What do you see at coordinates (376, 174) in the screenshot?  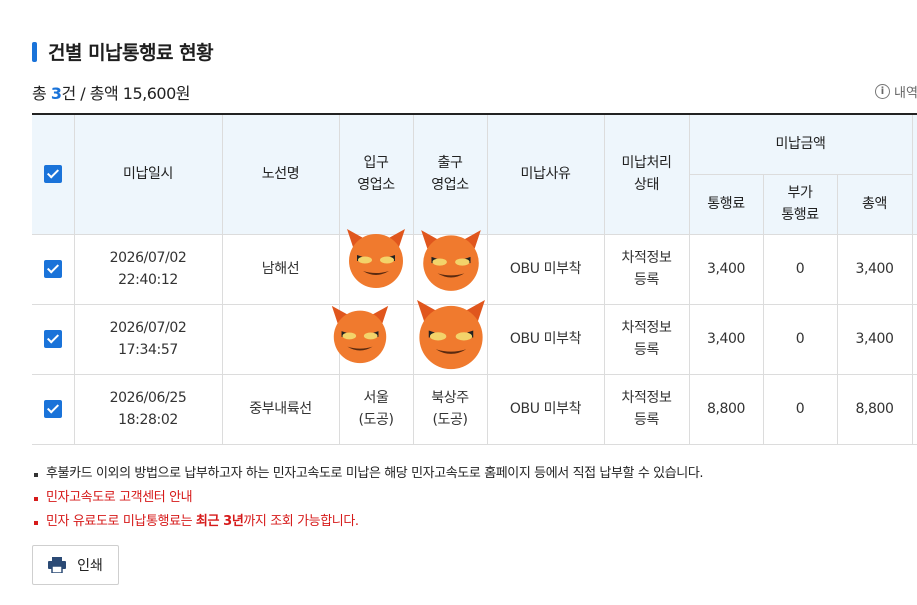 I see `header-entry: 입구 영업소` at bounding box center [376, 174].